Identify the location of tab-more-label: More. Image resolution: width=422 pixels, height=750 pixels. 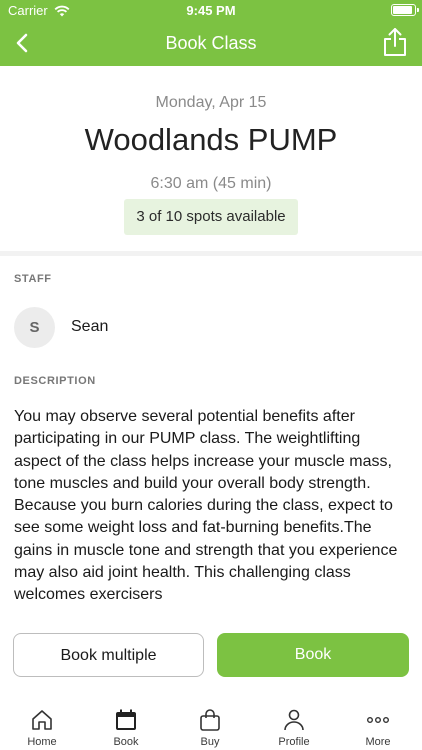
(378, 742).